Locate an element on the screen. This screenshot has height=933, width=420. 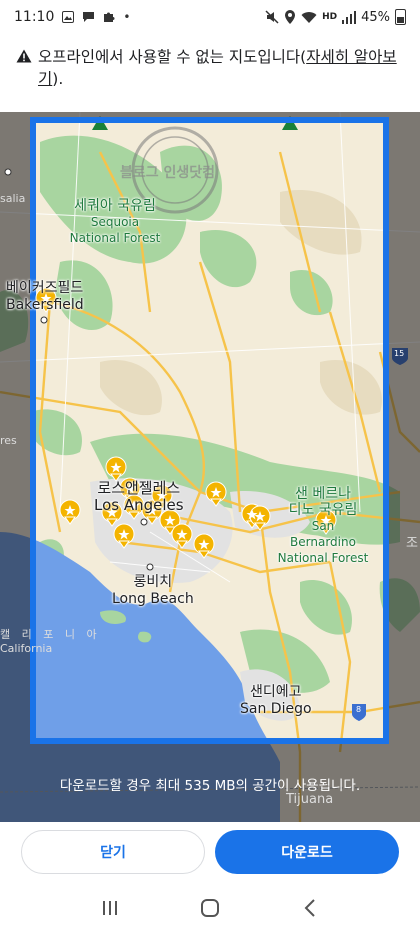
shield-15-label: 15 is located at coordinates (399, 353).